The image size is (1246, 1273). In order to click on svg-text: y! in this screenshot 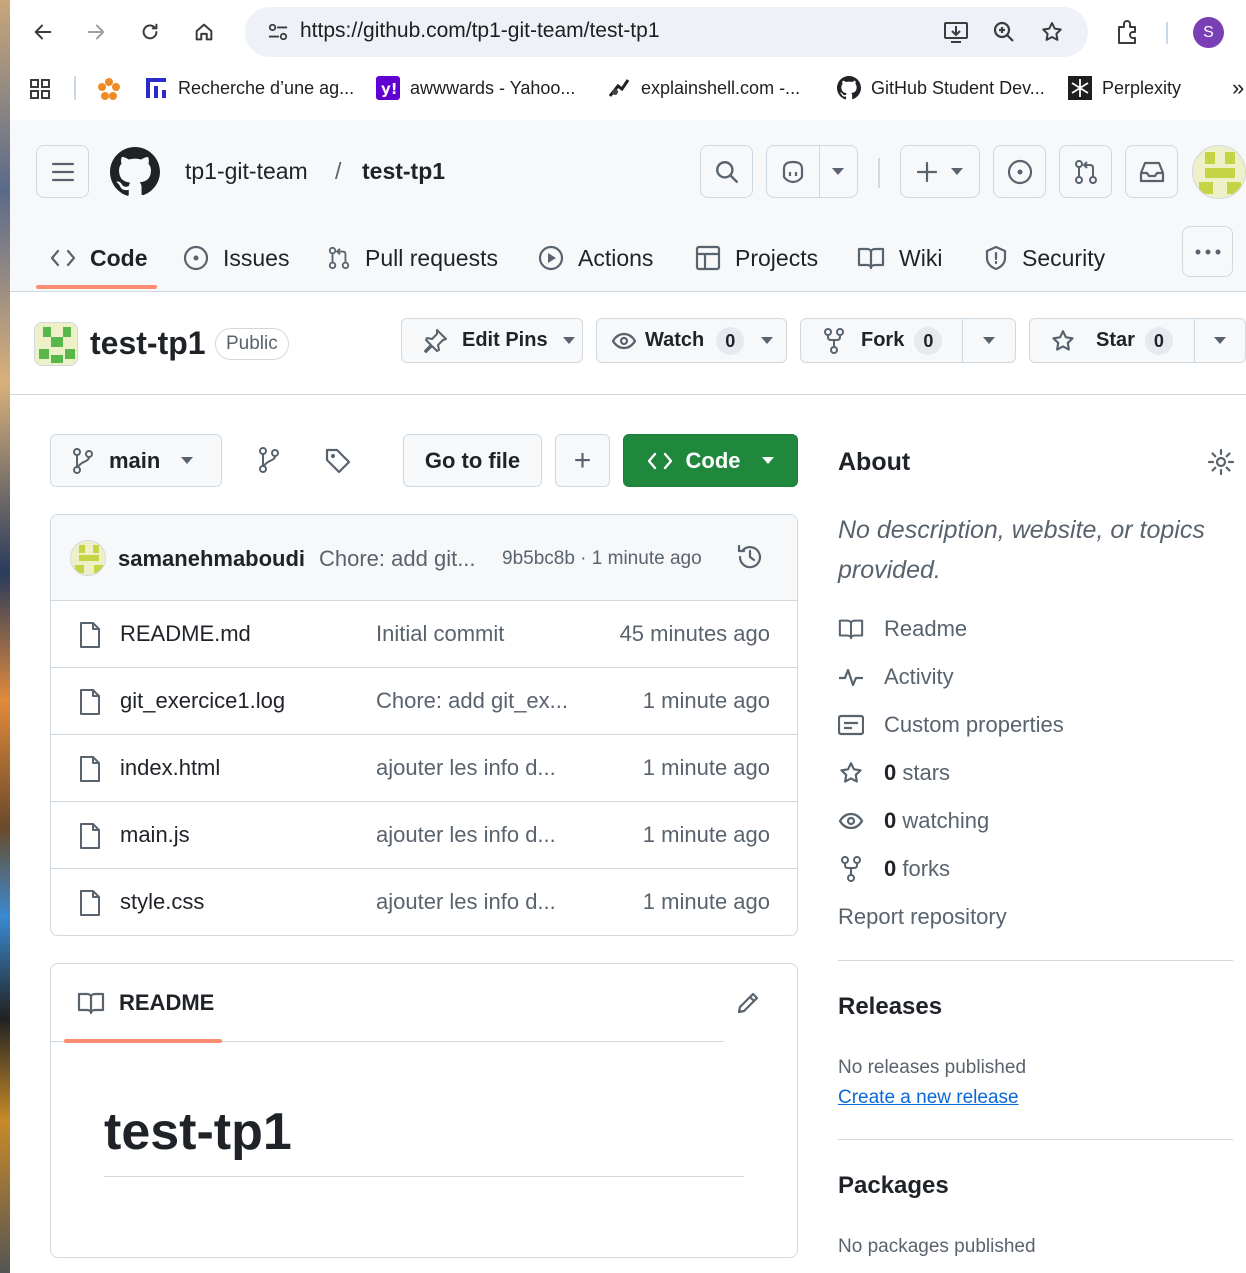, I will do `click(389, 89)`.